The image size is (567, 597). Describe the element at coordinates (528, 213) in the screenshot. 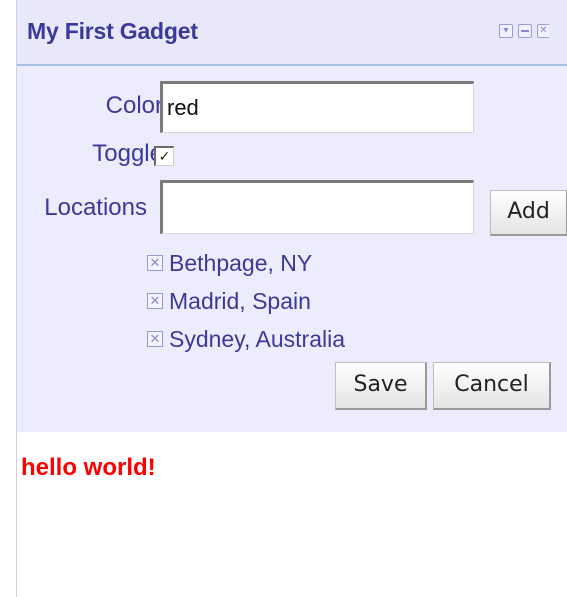

I see `add-location-button: Add` at that location.